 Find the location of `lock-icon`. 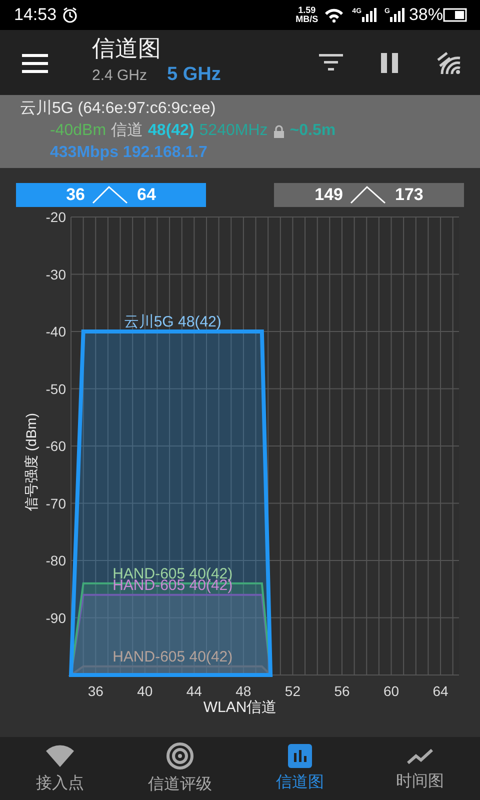

lock-icon is located at coordinates (278, 131).